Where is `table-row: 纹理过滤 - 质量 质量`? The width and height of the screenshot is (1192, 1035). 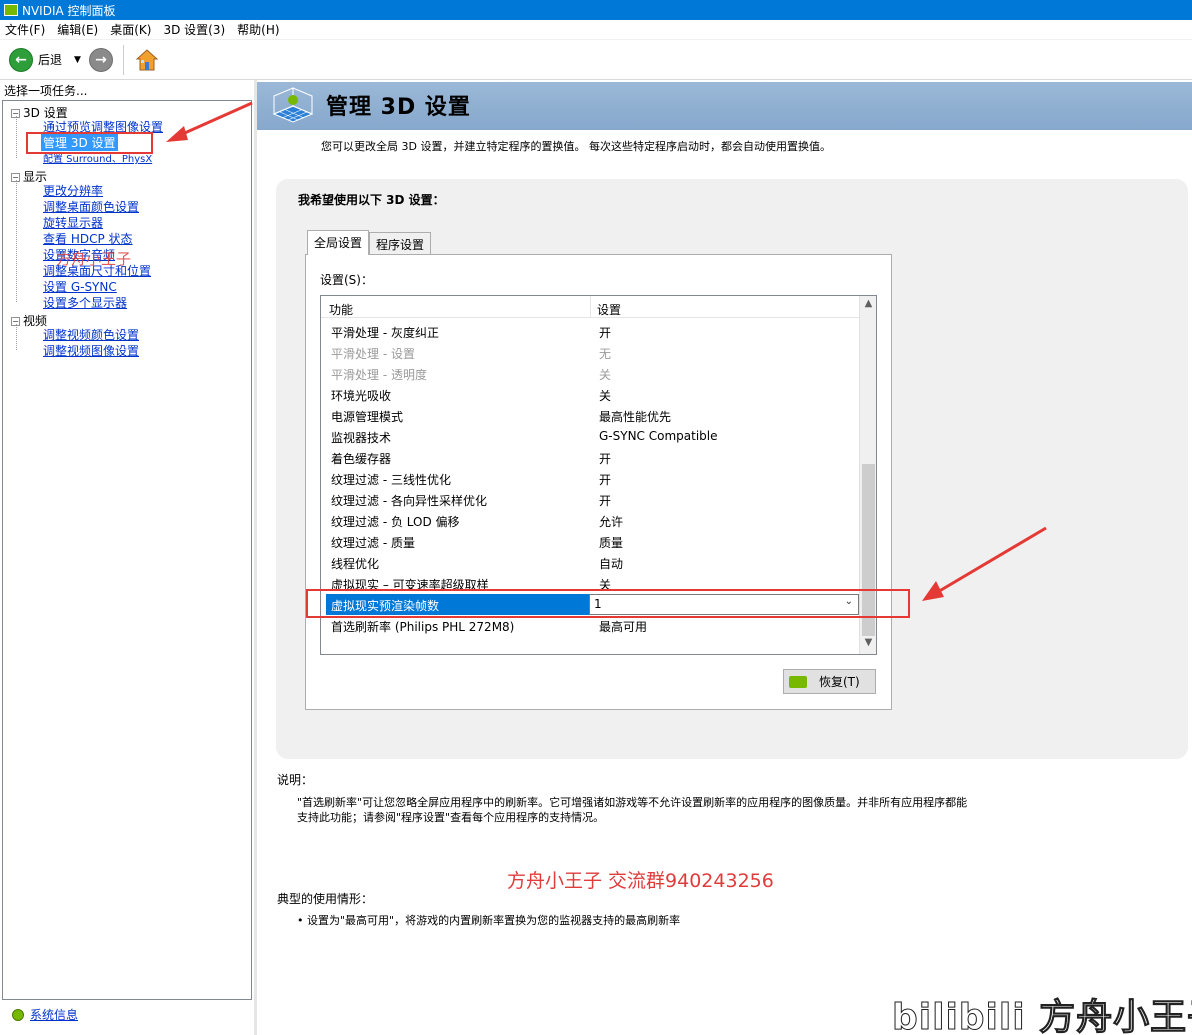 table-row: 纹理过滤 - 质量 质量 is located at coordinates (590, 541).